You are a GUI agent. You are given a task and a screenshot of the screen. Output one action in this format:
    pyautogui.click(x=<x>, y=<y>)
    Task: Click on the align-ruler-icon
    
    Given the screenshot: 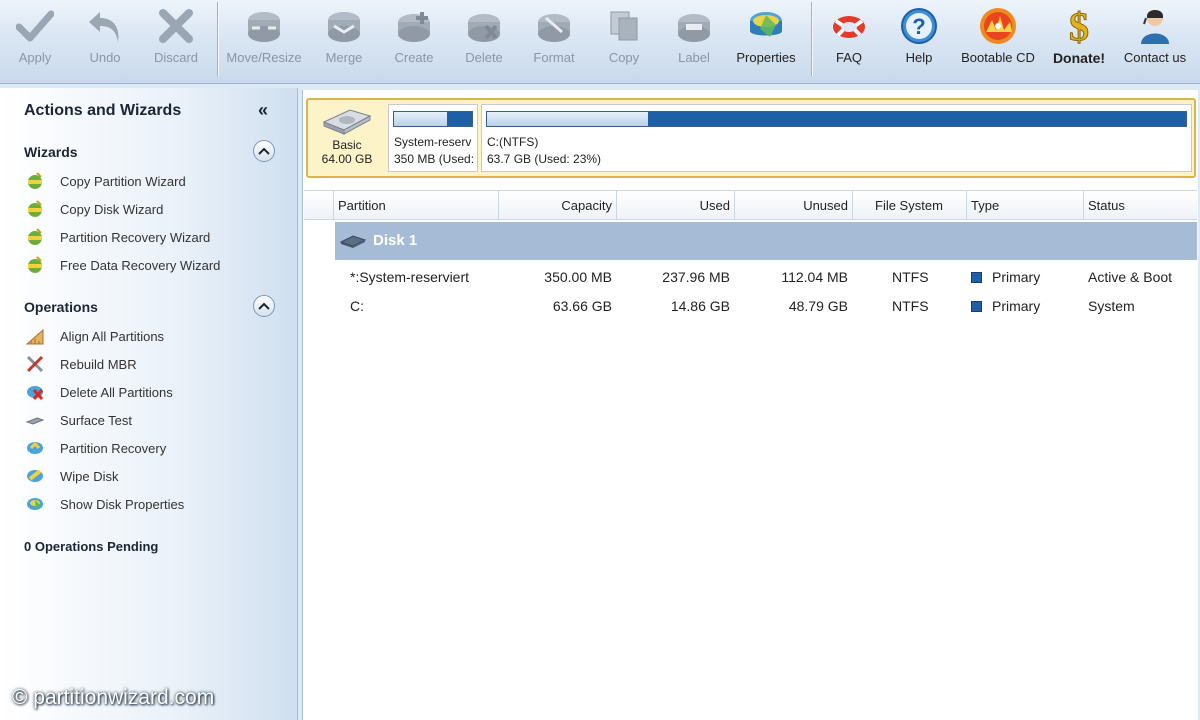 What is the action you would take?
    pyautogui.click(x=35, y=336)
    